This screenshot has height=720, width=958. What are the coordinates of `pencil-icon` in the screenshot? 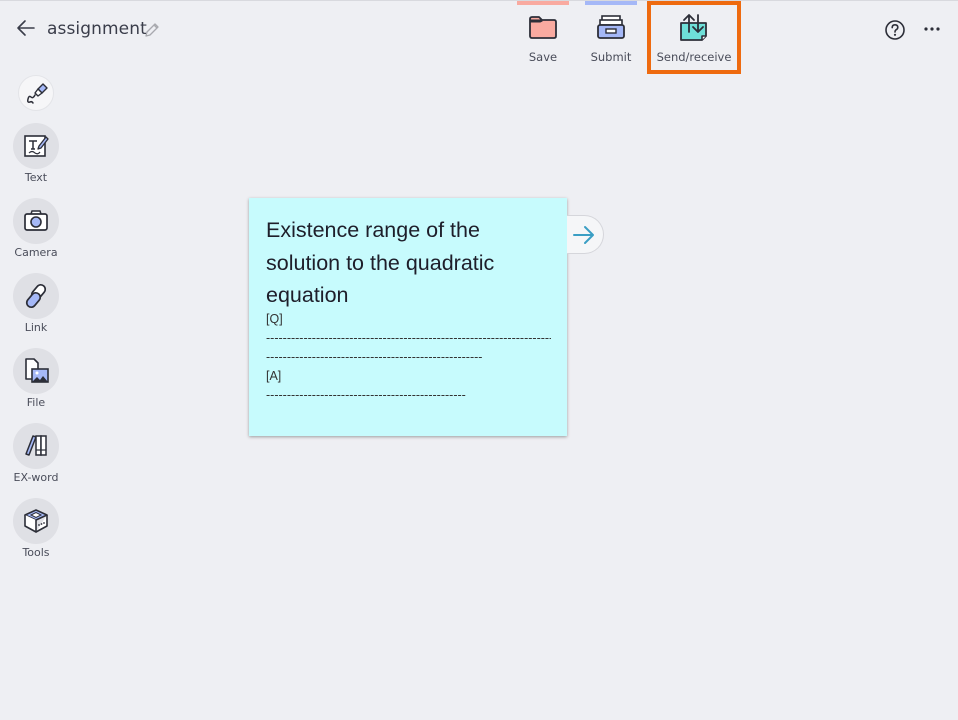 It's located at (152, 30).